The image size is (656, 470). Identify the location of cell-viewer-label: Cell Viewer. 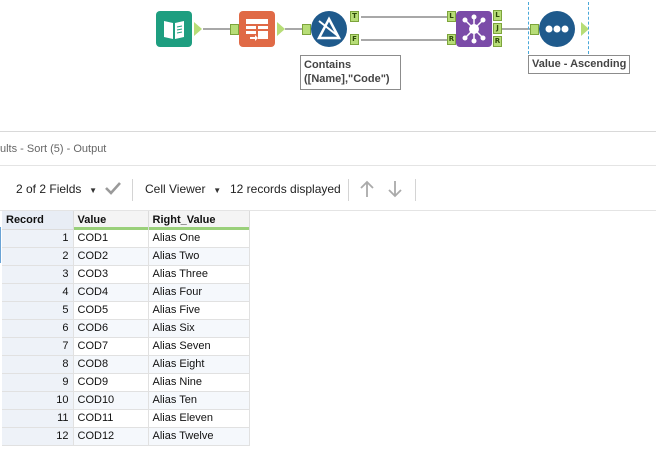
(175, 189).